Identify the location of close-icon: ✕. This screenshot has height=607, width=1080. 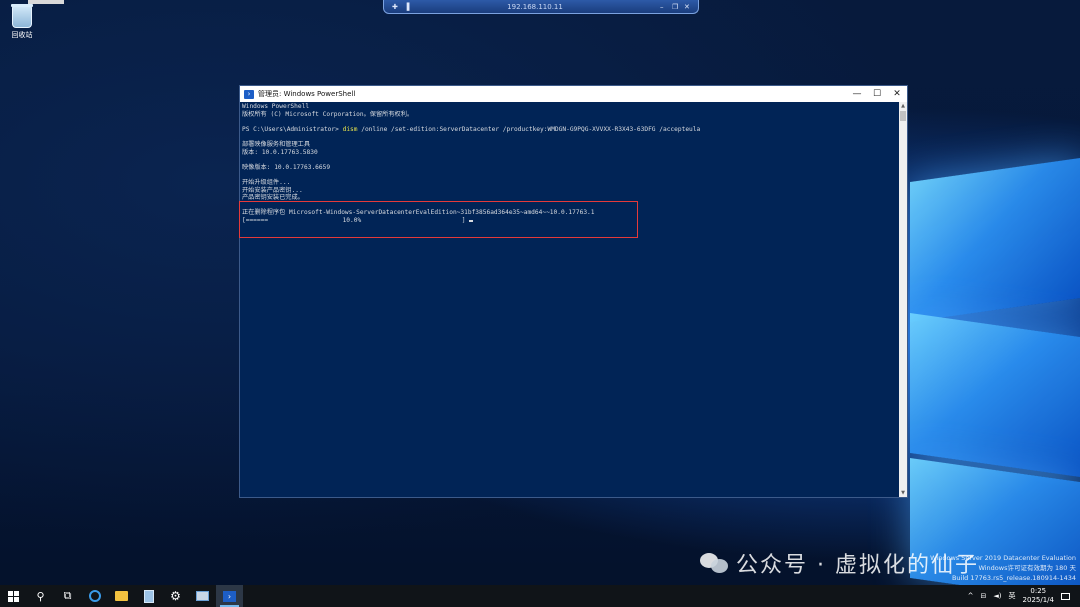
(687, 6).